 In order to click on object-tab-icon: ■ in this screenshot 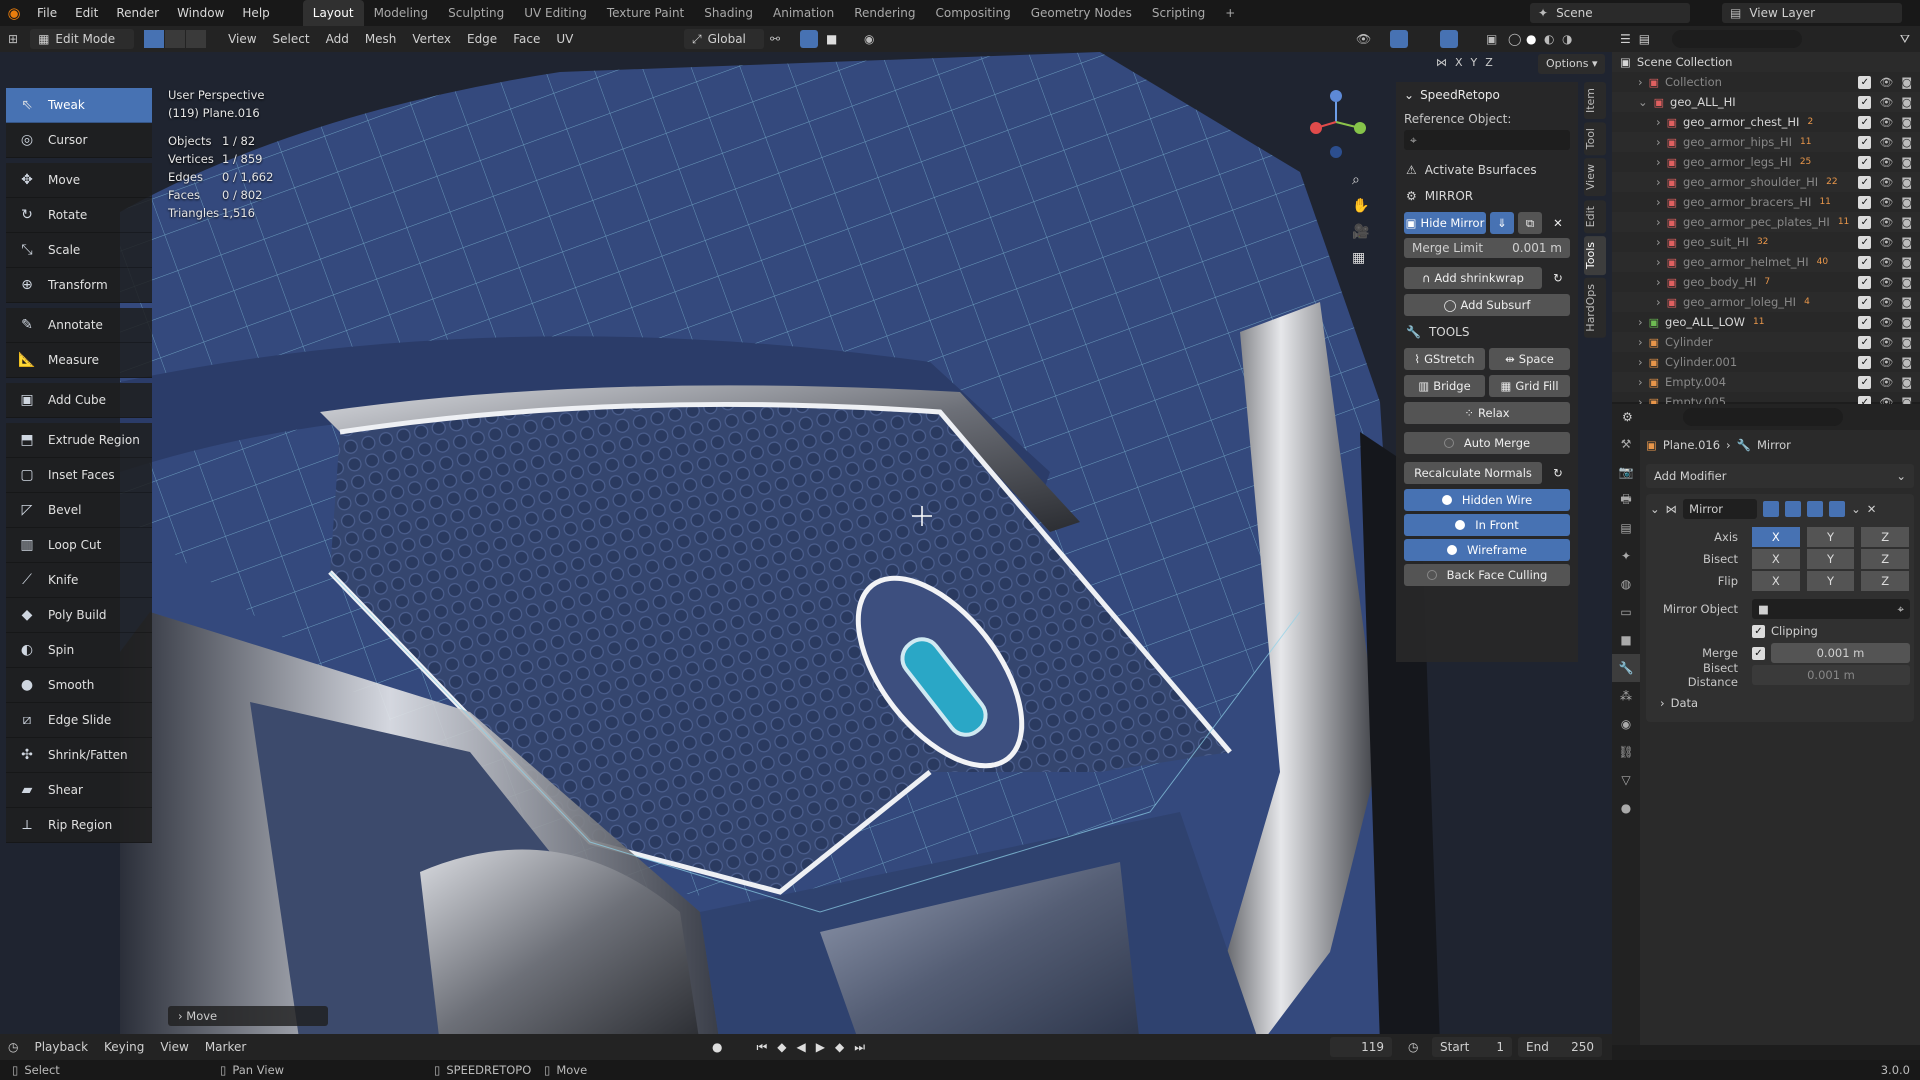, I will do `click(1626, 640)`.